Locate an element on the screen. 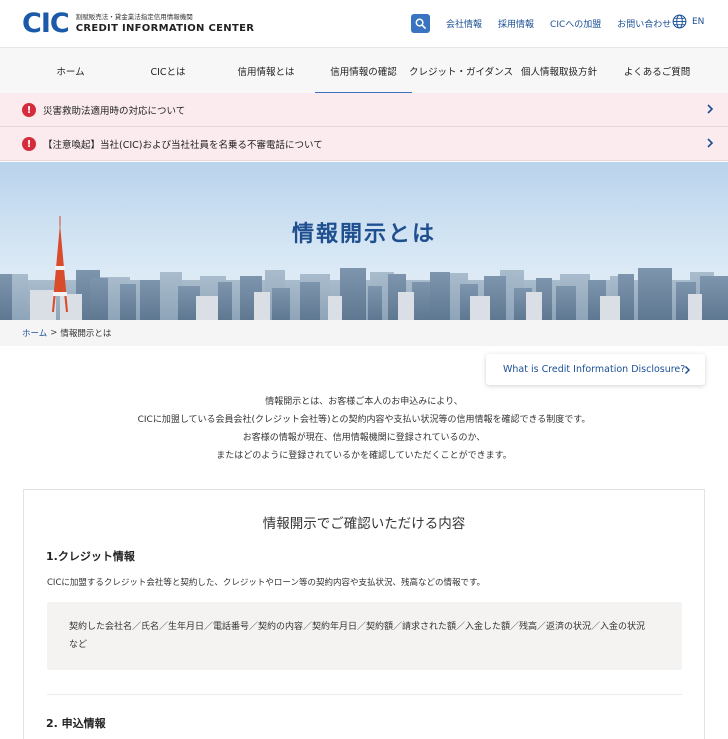  util-link-company: 会社情報 is located at coordinates (464, 23).